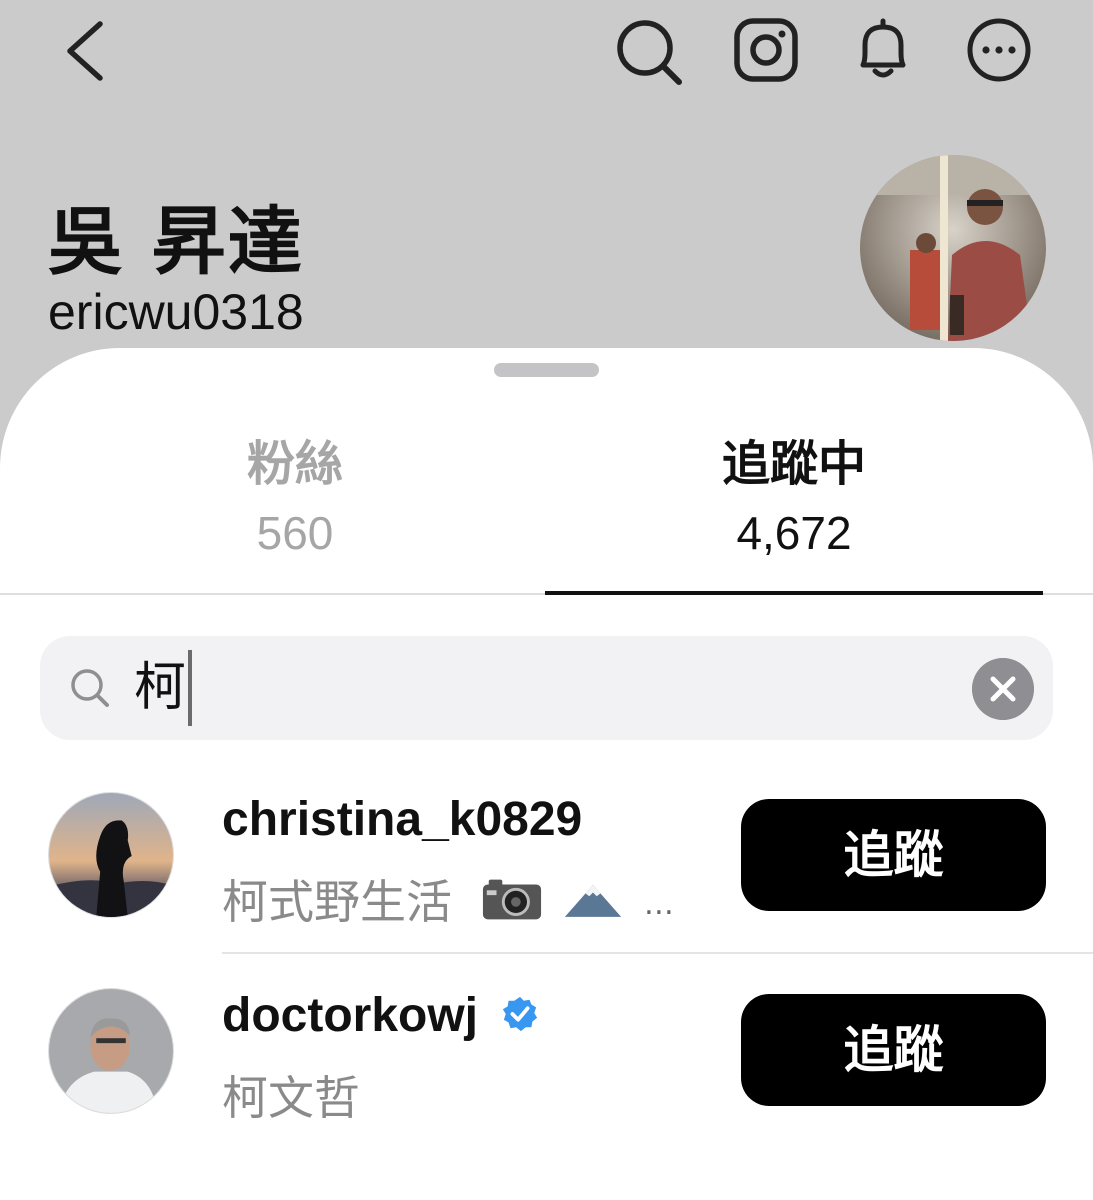 This screenshot has height=1200, width=1093. What do you see at coordinates (294, 464) in the screenshot?
I see `tab-followers-label: 粉絲` at bounding box center [294, 464].